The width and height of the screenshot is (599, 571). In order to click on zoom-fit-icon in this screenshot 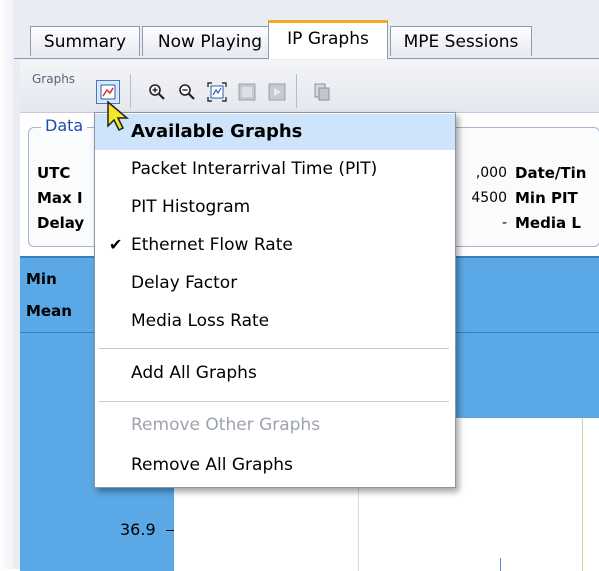, I will do `click(217, 92)`.